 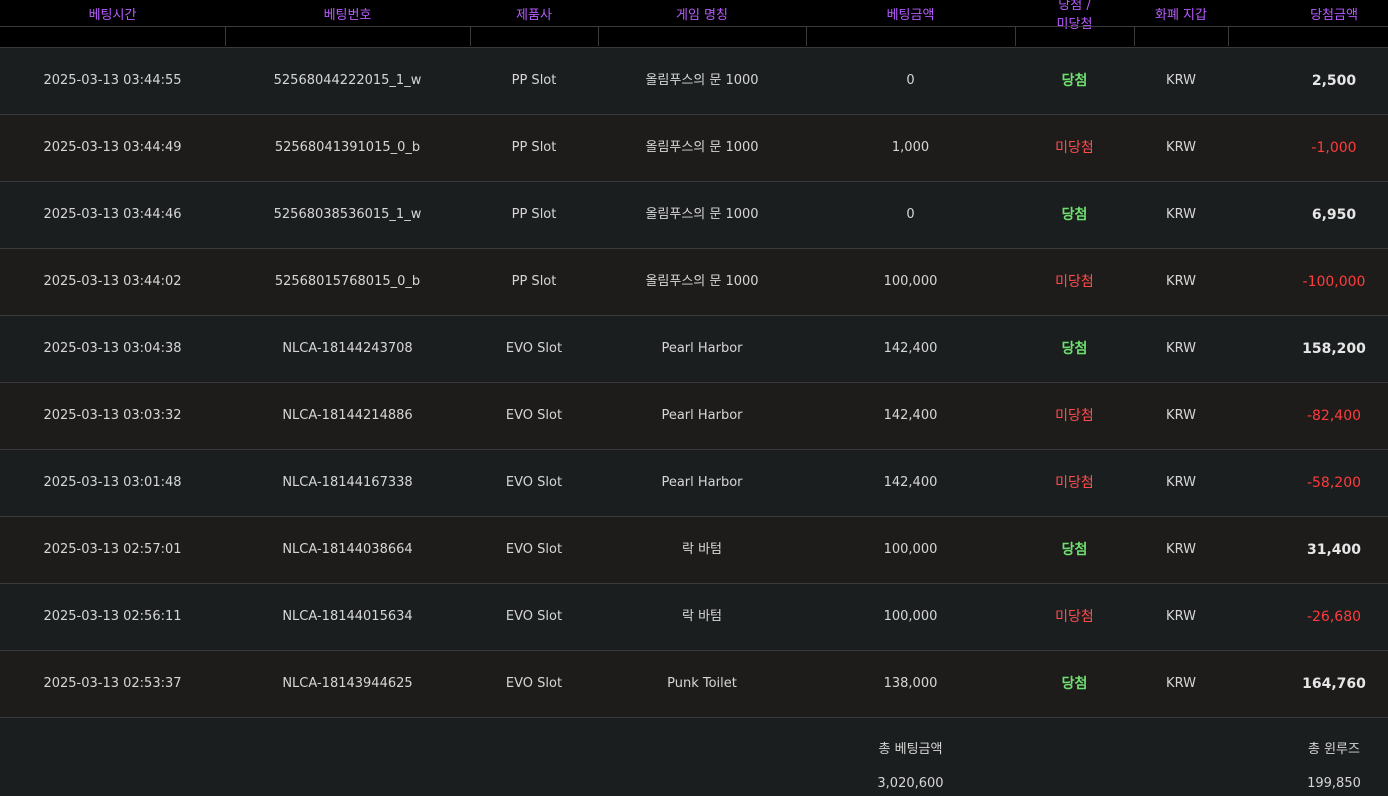 I want to click on cell-bet-time: 2025-03-13 03:03:32, so click(x=112, y=415).